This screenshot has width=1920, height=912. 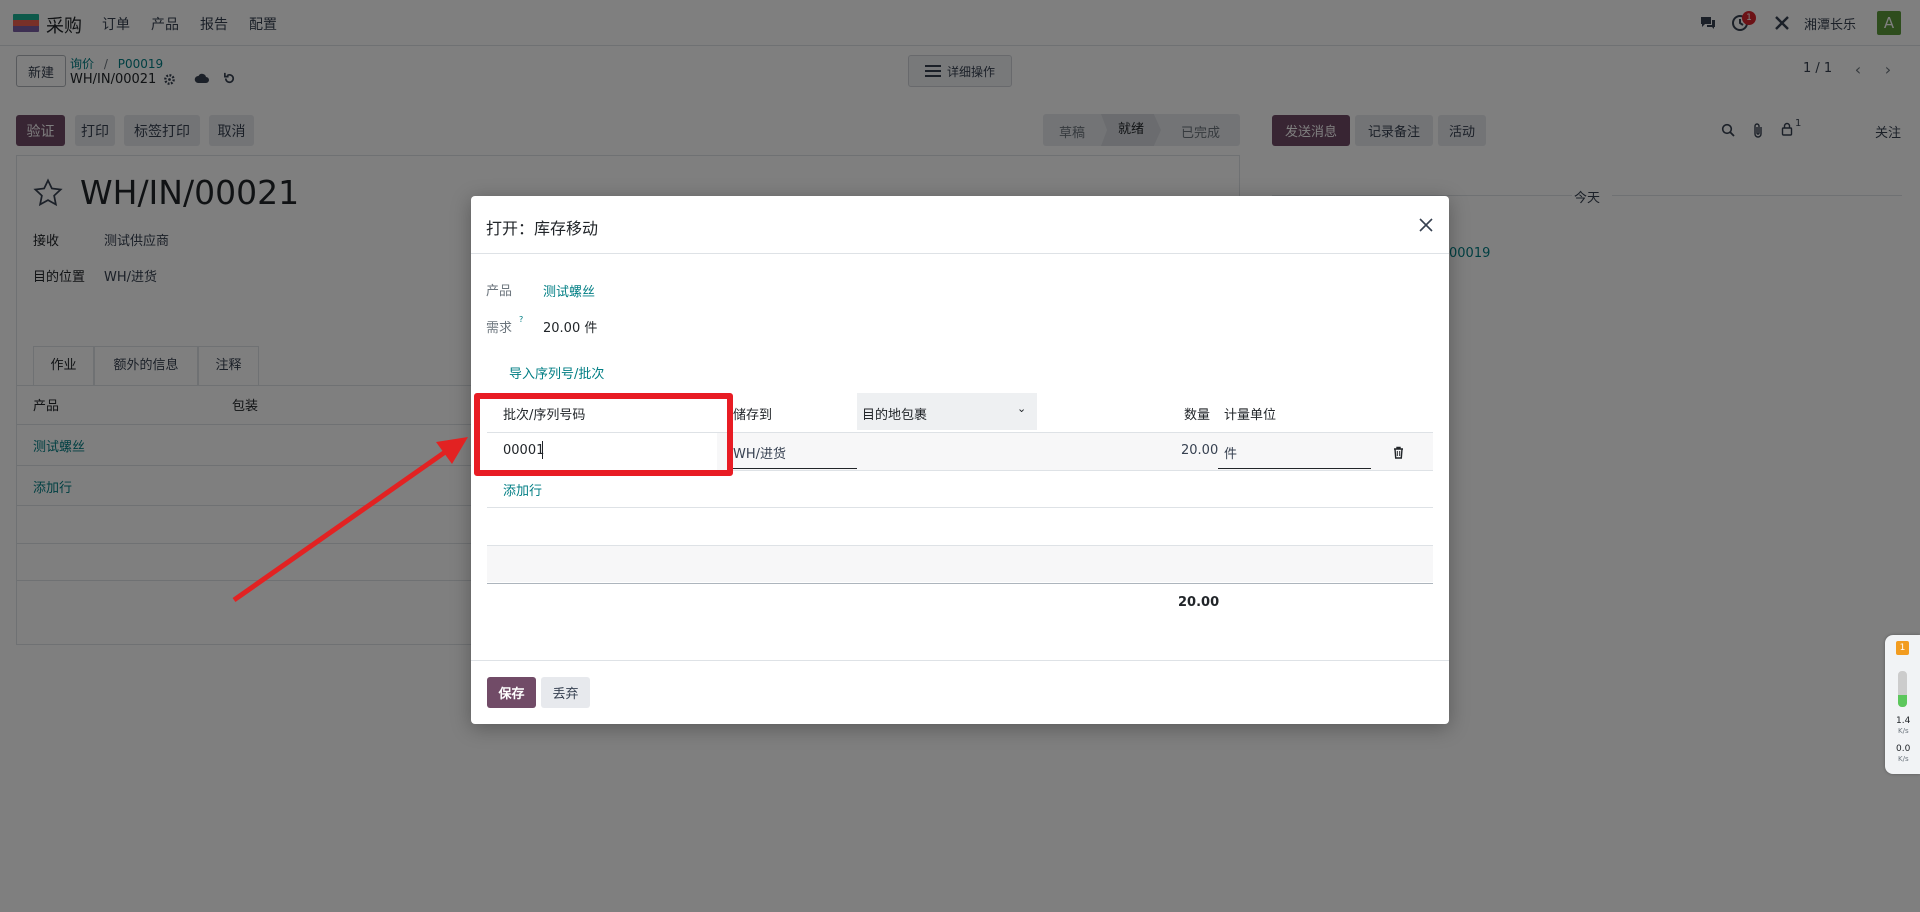 What do you see at coordinates (1294, 468) in the screenshot?
I see `uom-underline` at bounding box center [1294, 468].